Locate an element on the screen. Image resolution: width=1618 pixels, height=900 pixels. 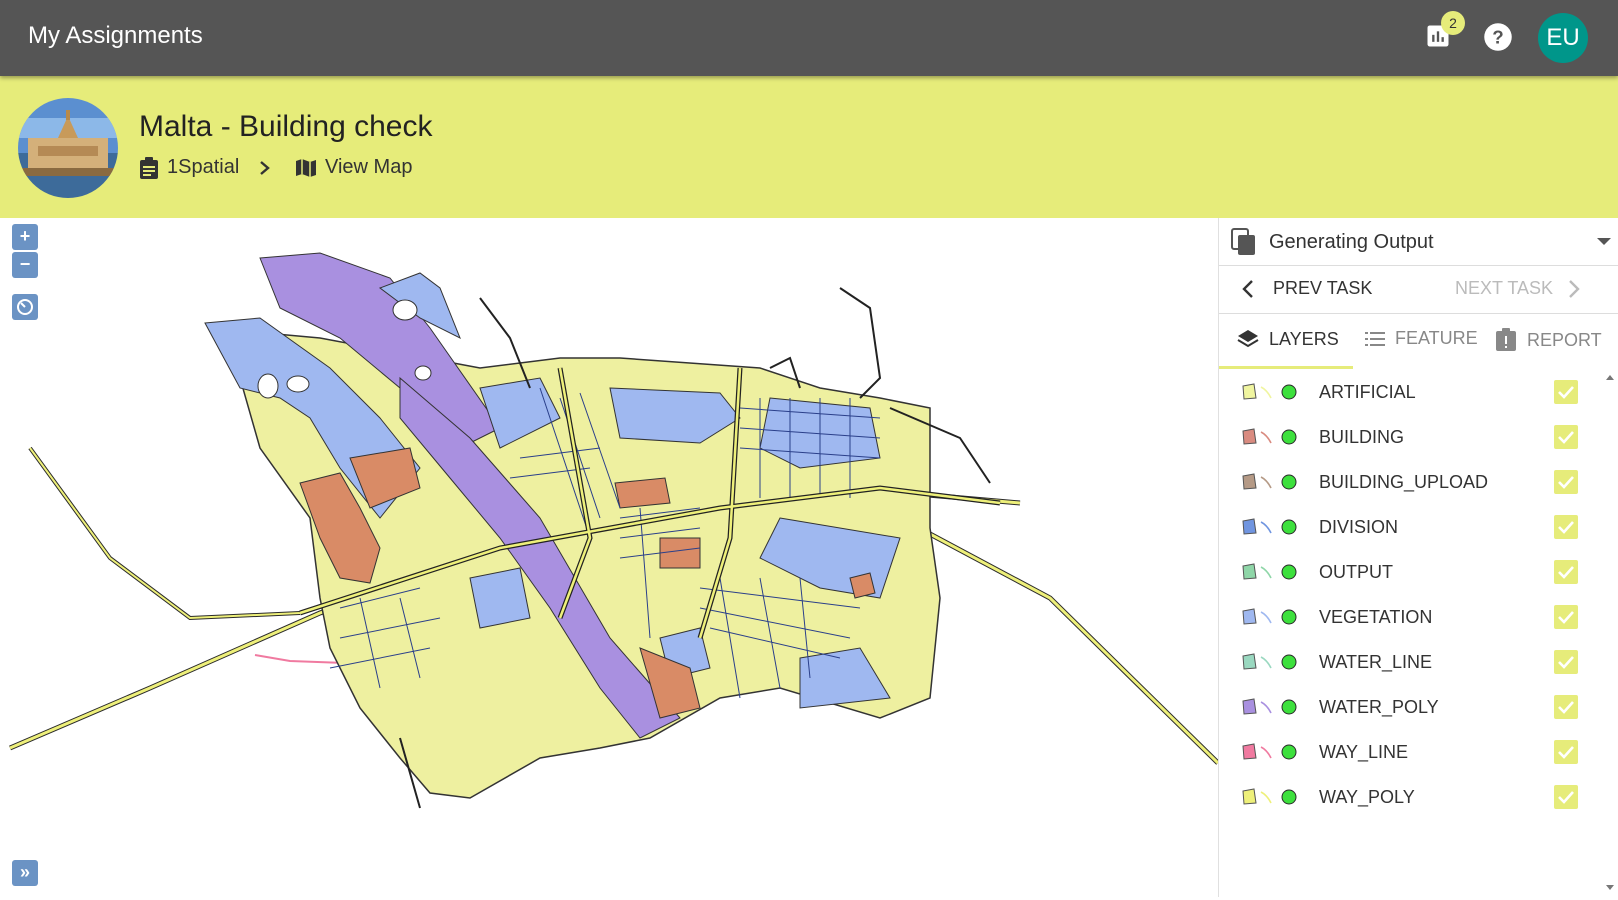
layer-name: BUILDING is located at coordinates (1362, 437).